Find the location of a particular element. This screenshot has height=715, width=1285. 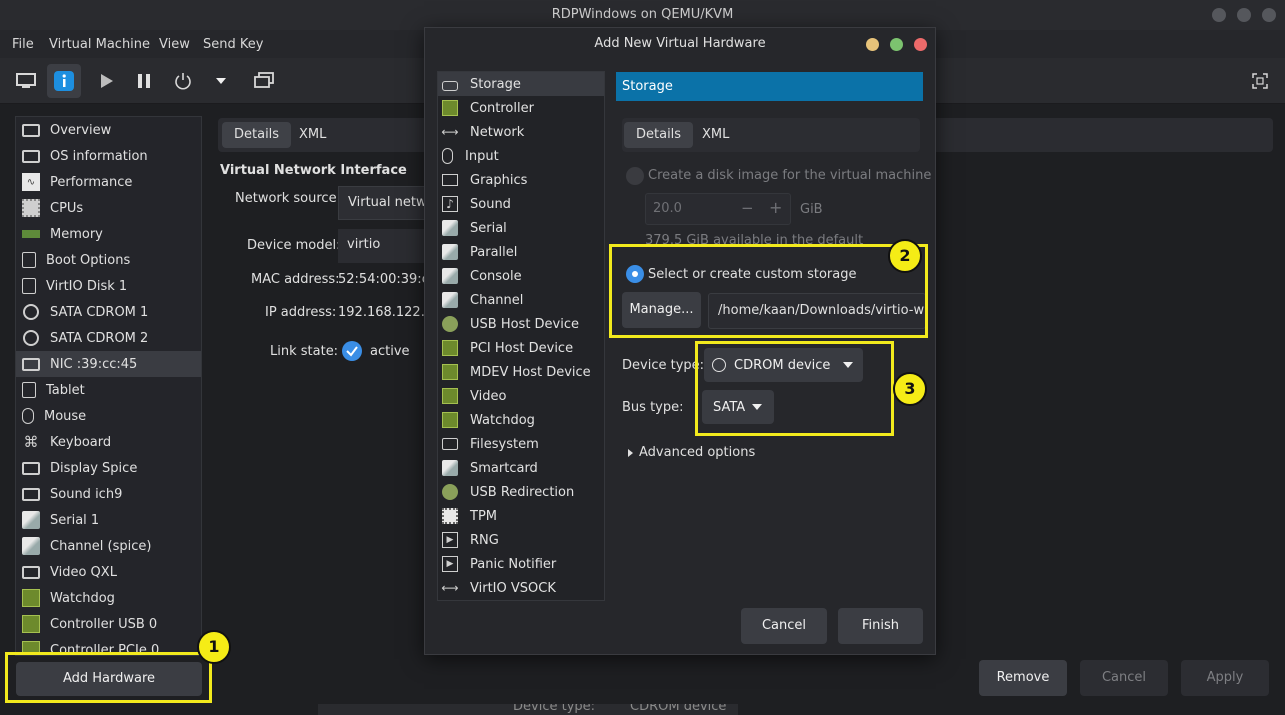

keyboard-icon: ⌘ is located at coordinates (31, 442).